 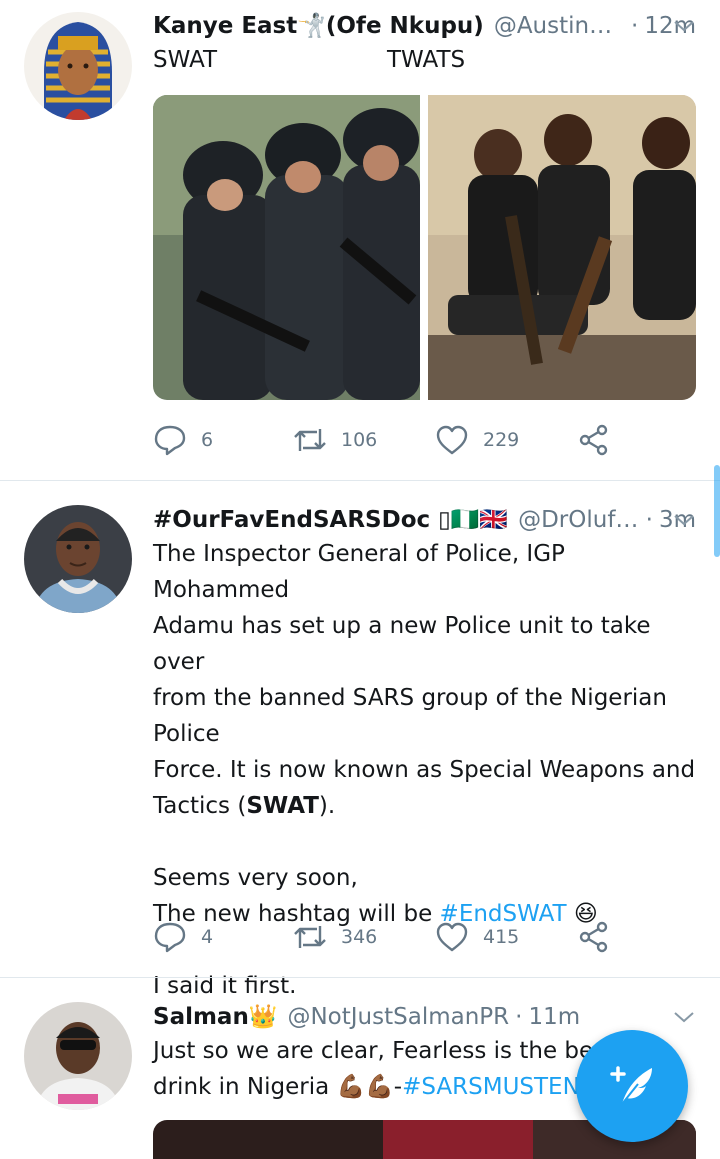 What do you see at coordinates (207, 937) in the screenshot?
I see `reply-count: 4` at bounding box center [207, 937].